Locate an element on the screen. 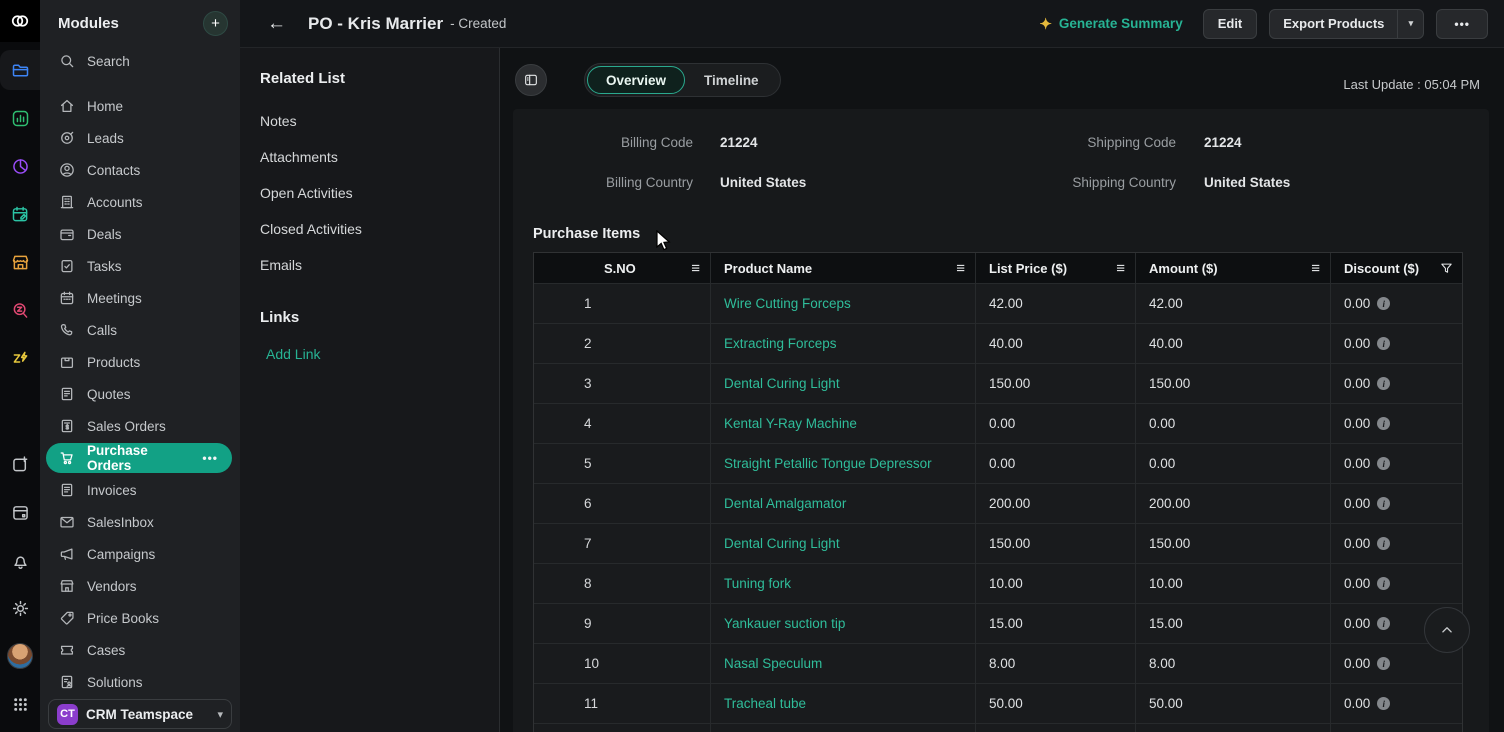  zia-search-icon is located at coordinates (20, 310).